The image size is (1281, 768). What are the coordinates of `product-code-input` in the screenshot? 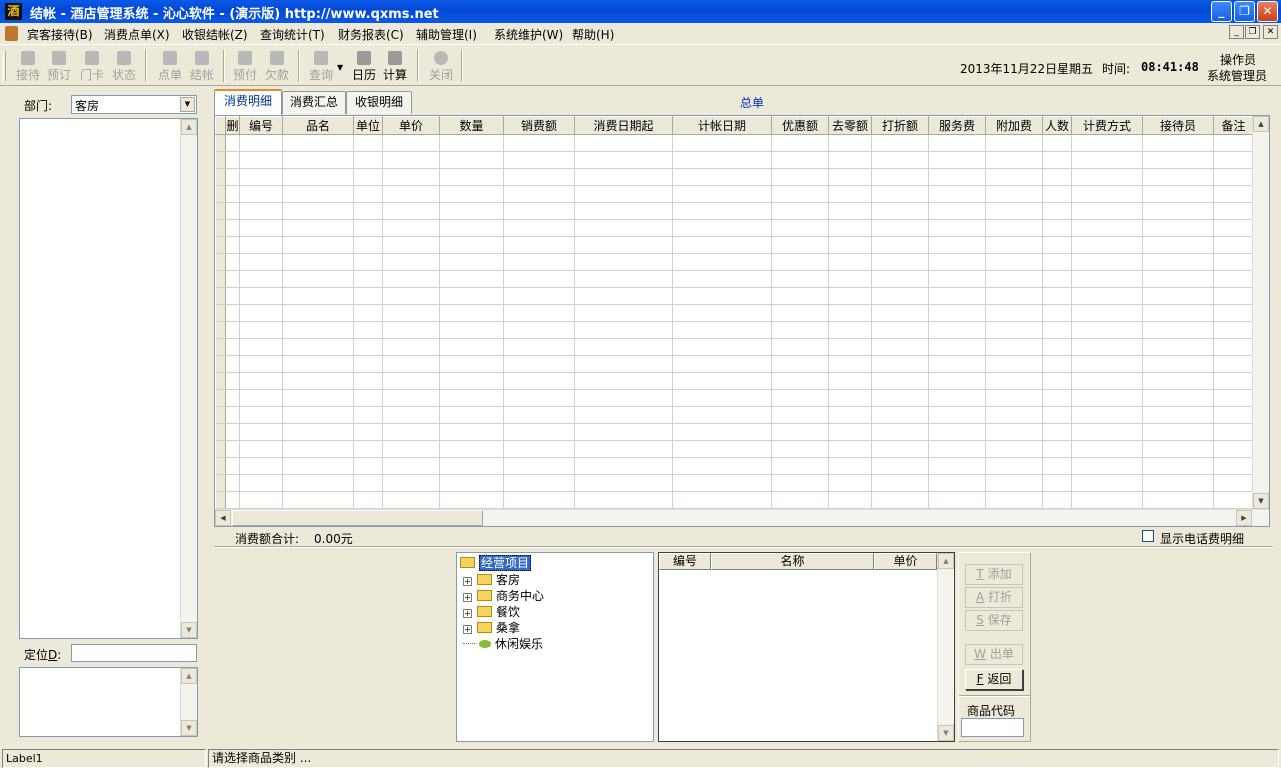 It's located at (992, 727).